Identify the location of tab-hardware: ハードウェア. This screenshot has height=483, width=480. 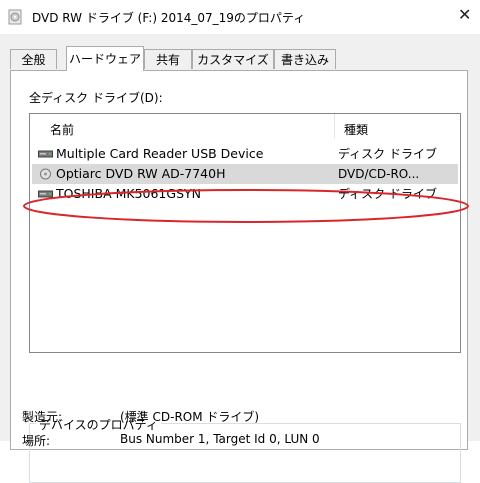
(105, 58).